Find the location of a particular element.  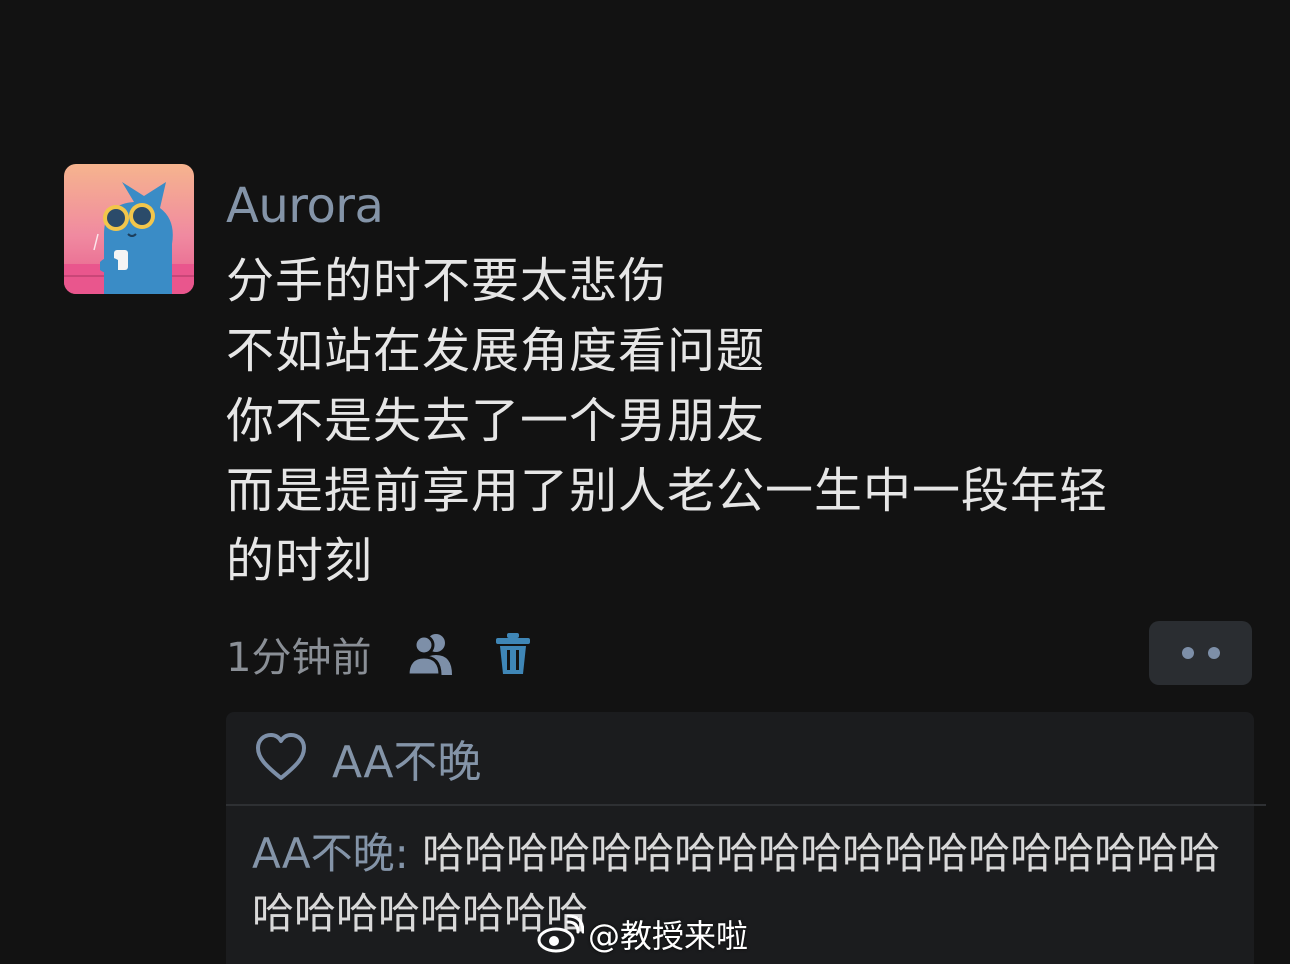

message-line: 你不是失去了一个男朋友 is located at coordinates (496, 421).